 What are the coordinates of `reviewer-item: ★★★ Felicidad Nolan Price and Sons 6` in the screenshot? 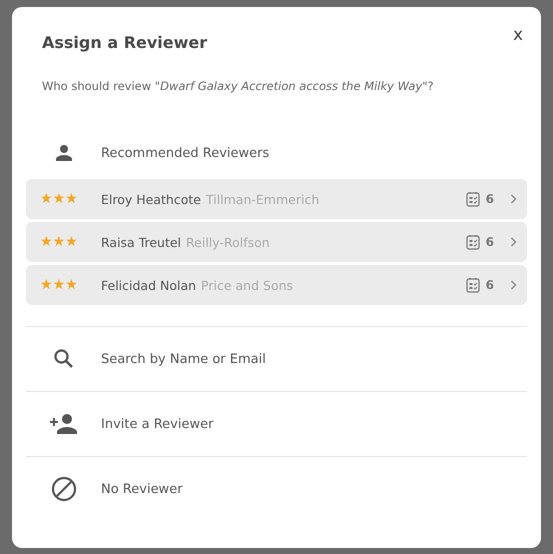 It's located at (276, 285).